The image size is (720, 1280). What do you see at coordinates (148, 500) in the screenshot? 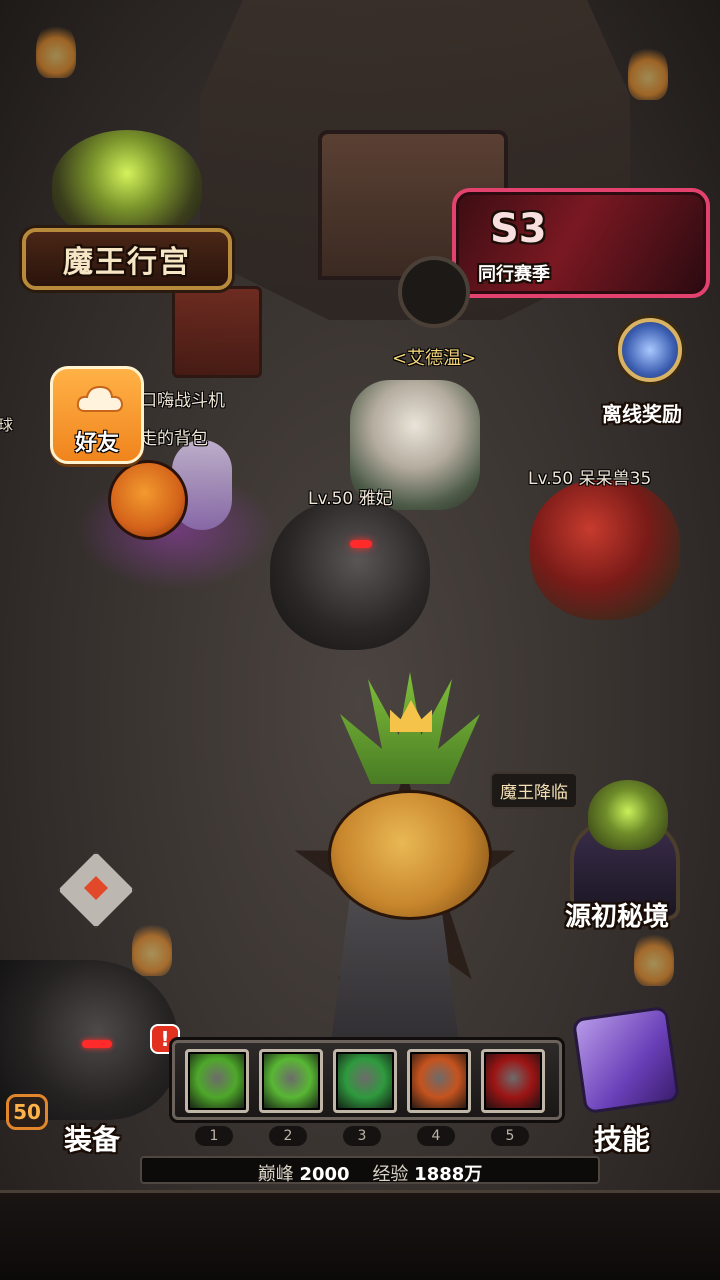
I see `pumpkin-character` at bounding box center [148, 500].